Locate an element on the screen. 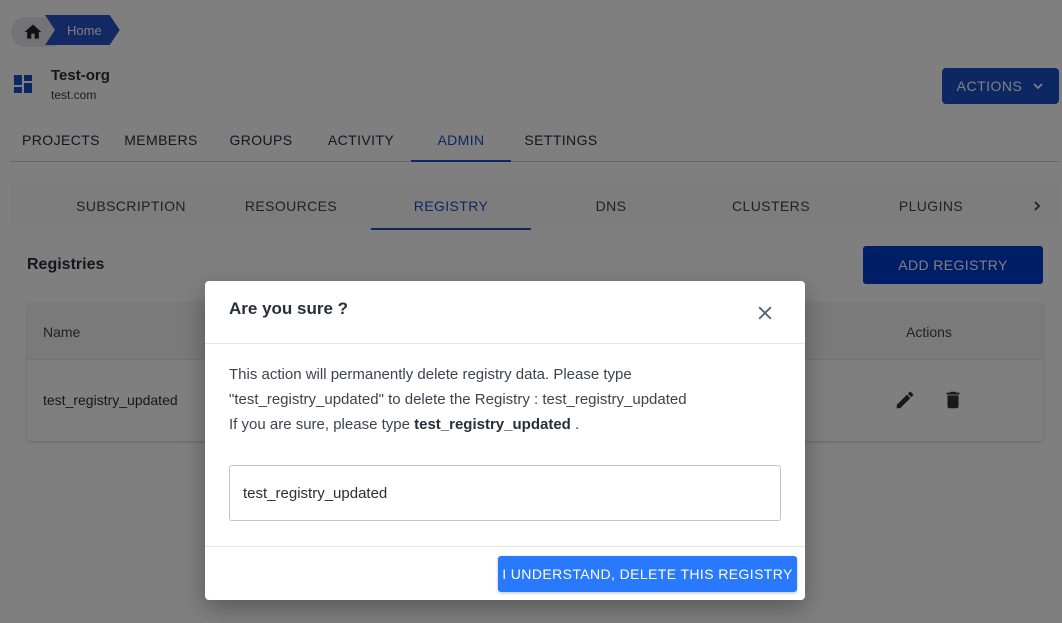 The width and height of the screenshot is (1062, 623). confirm-name-input is located at coordinates (505, 493).